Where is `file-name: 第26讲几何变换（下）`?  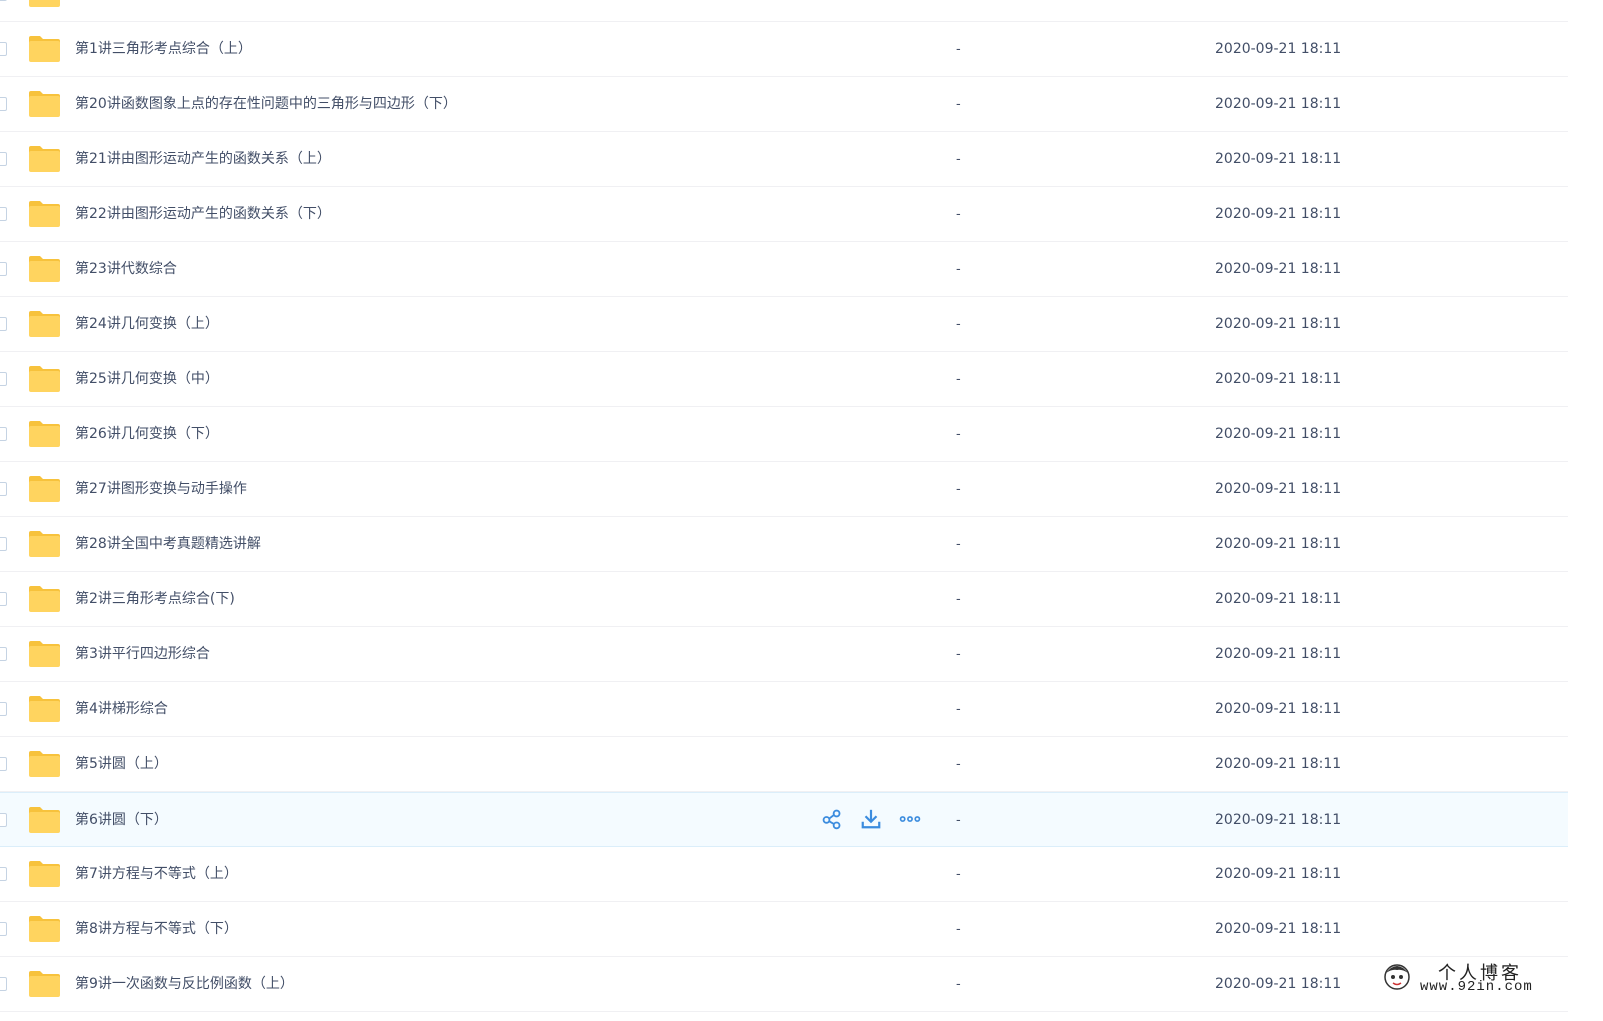
file-name: 第26讲几何变换（下） is located at coordinates (147, 434).